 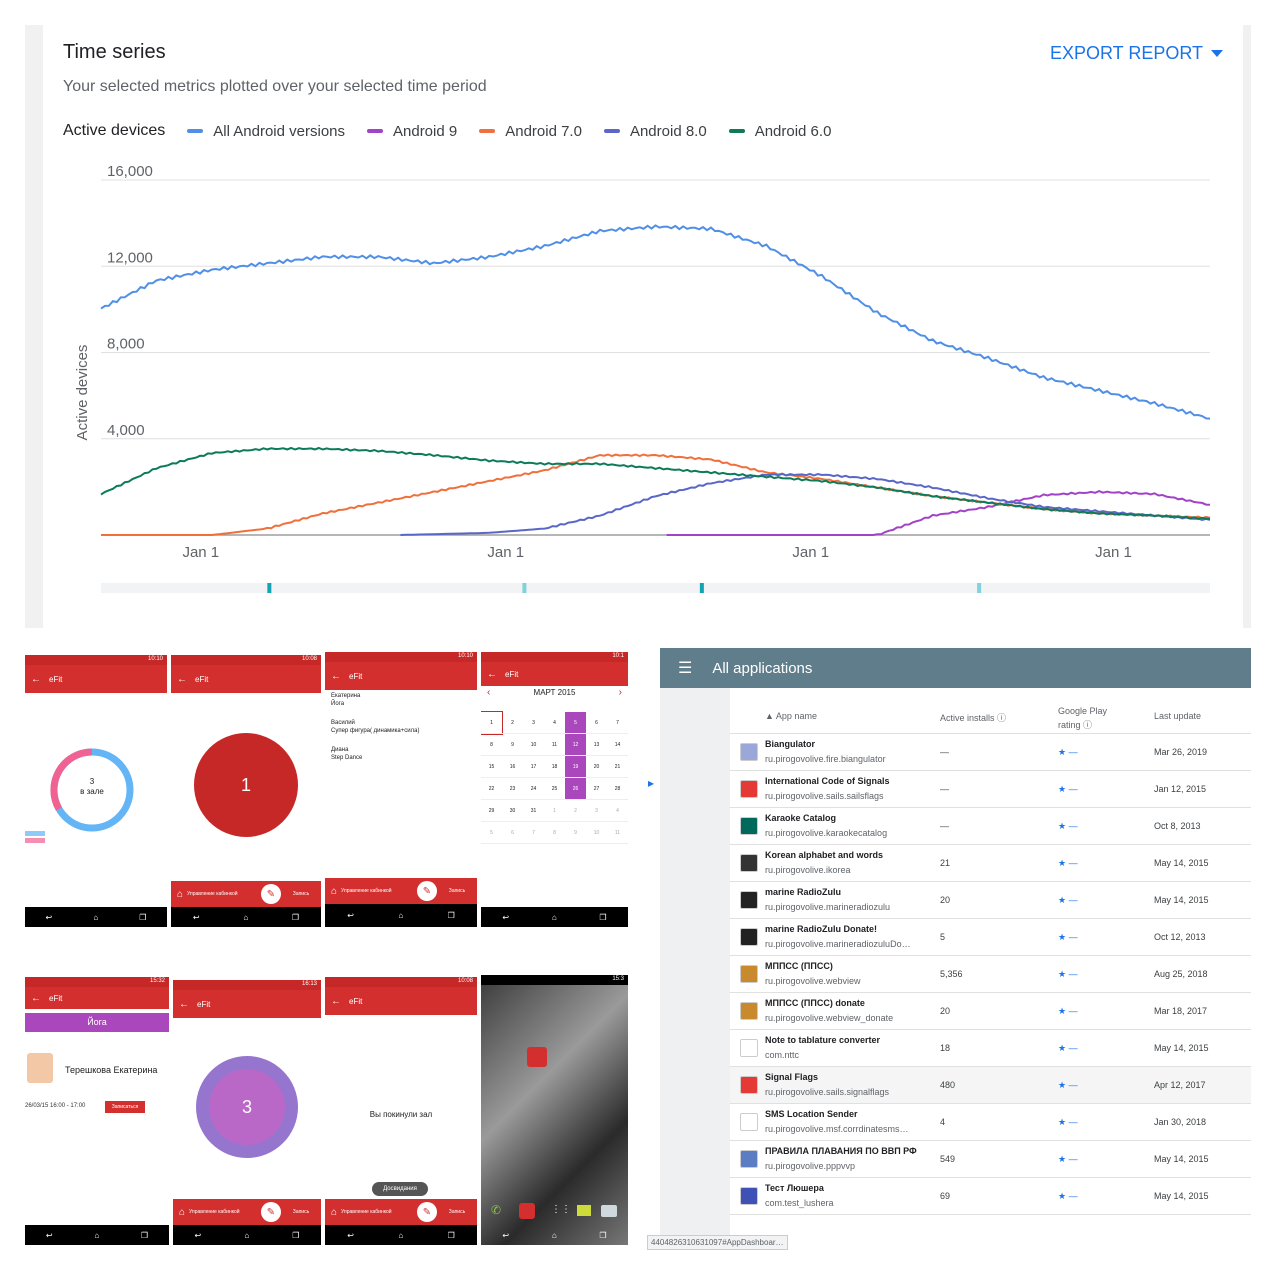 I want to click on calendar-day: 31, so click(x=533, y=811).